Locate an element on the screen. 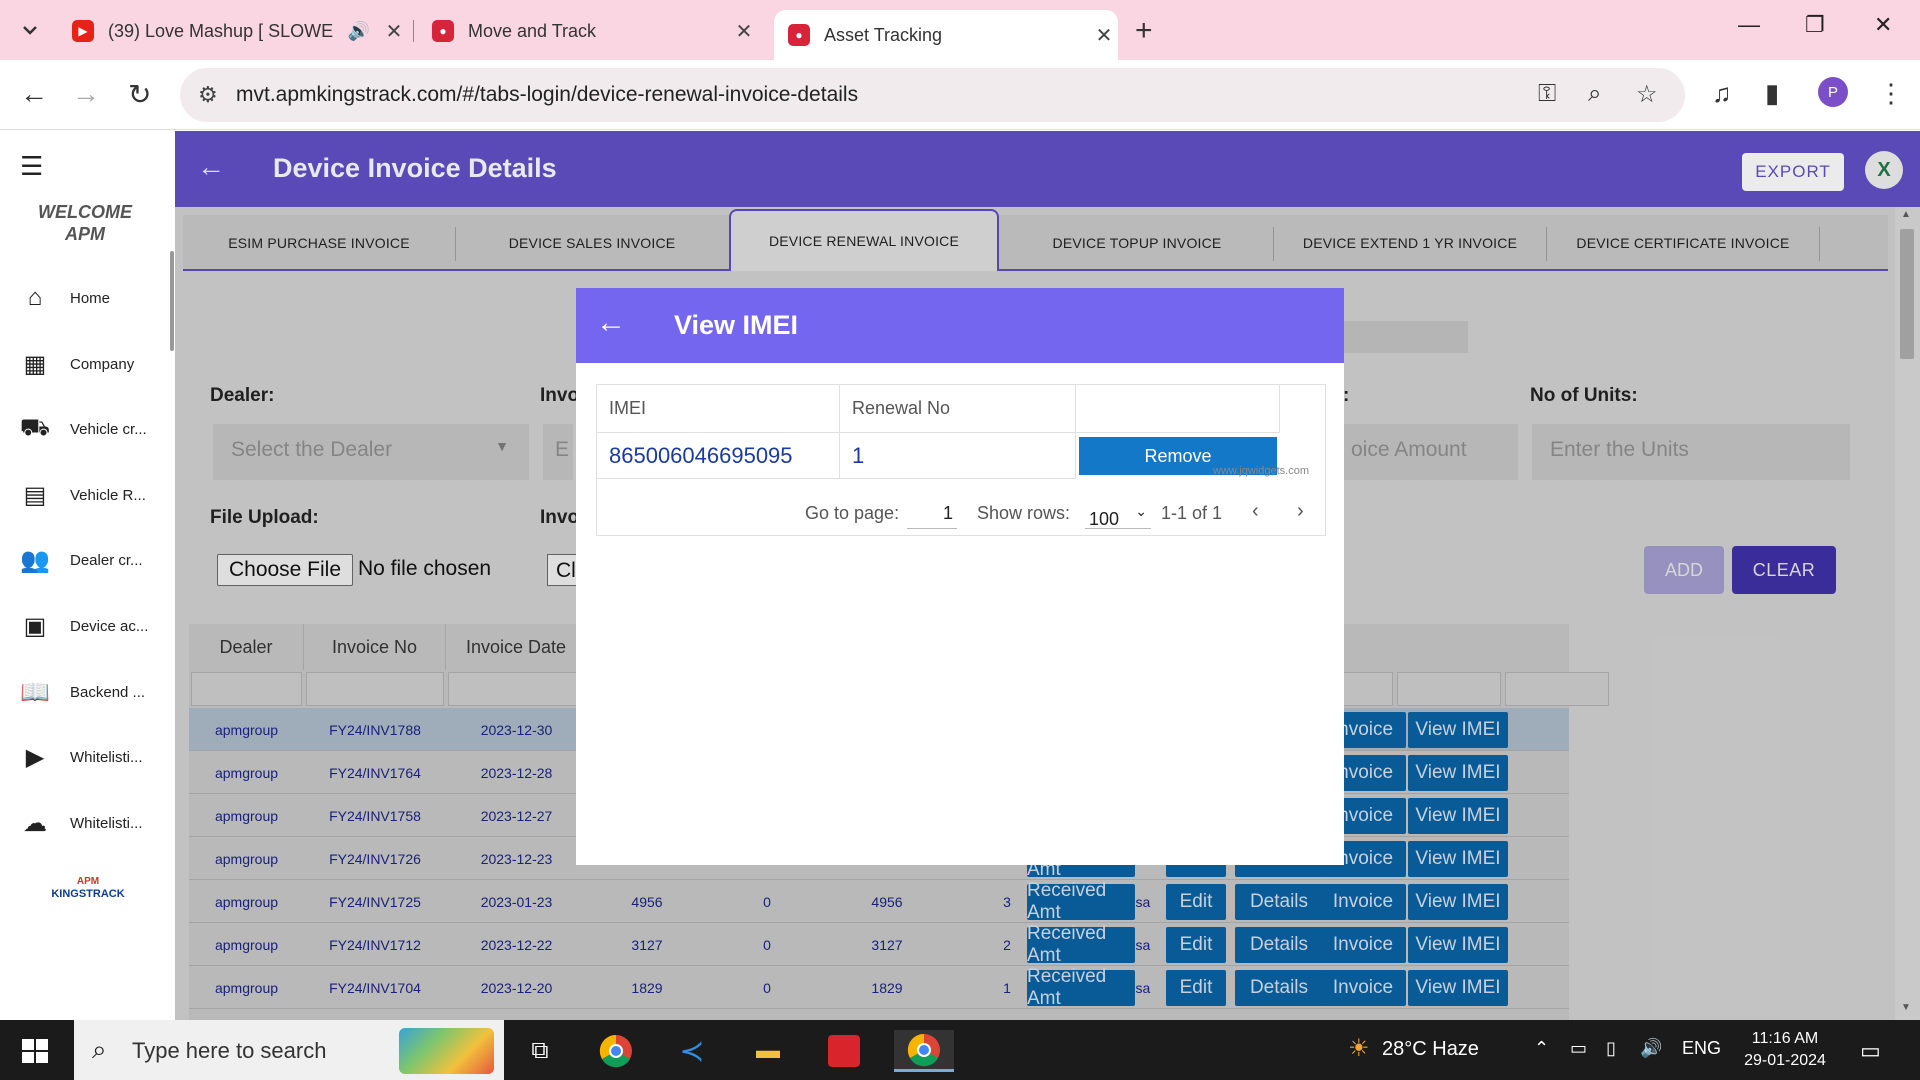 Image resolution: width=1920 pixels, height=1080 pixels. scroll-up-icon: ▲ is located at coordinates (1906, 214).